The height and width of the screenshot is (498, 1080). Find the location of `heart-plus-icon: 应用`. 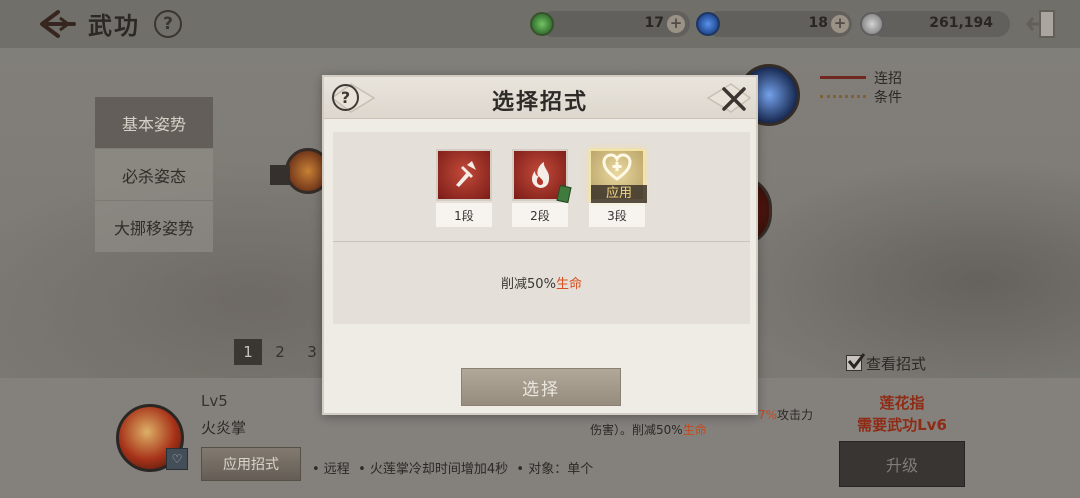

heart-plus-icon: 应用 is located at coordinates (618, 176).